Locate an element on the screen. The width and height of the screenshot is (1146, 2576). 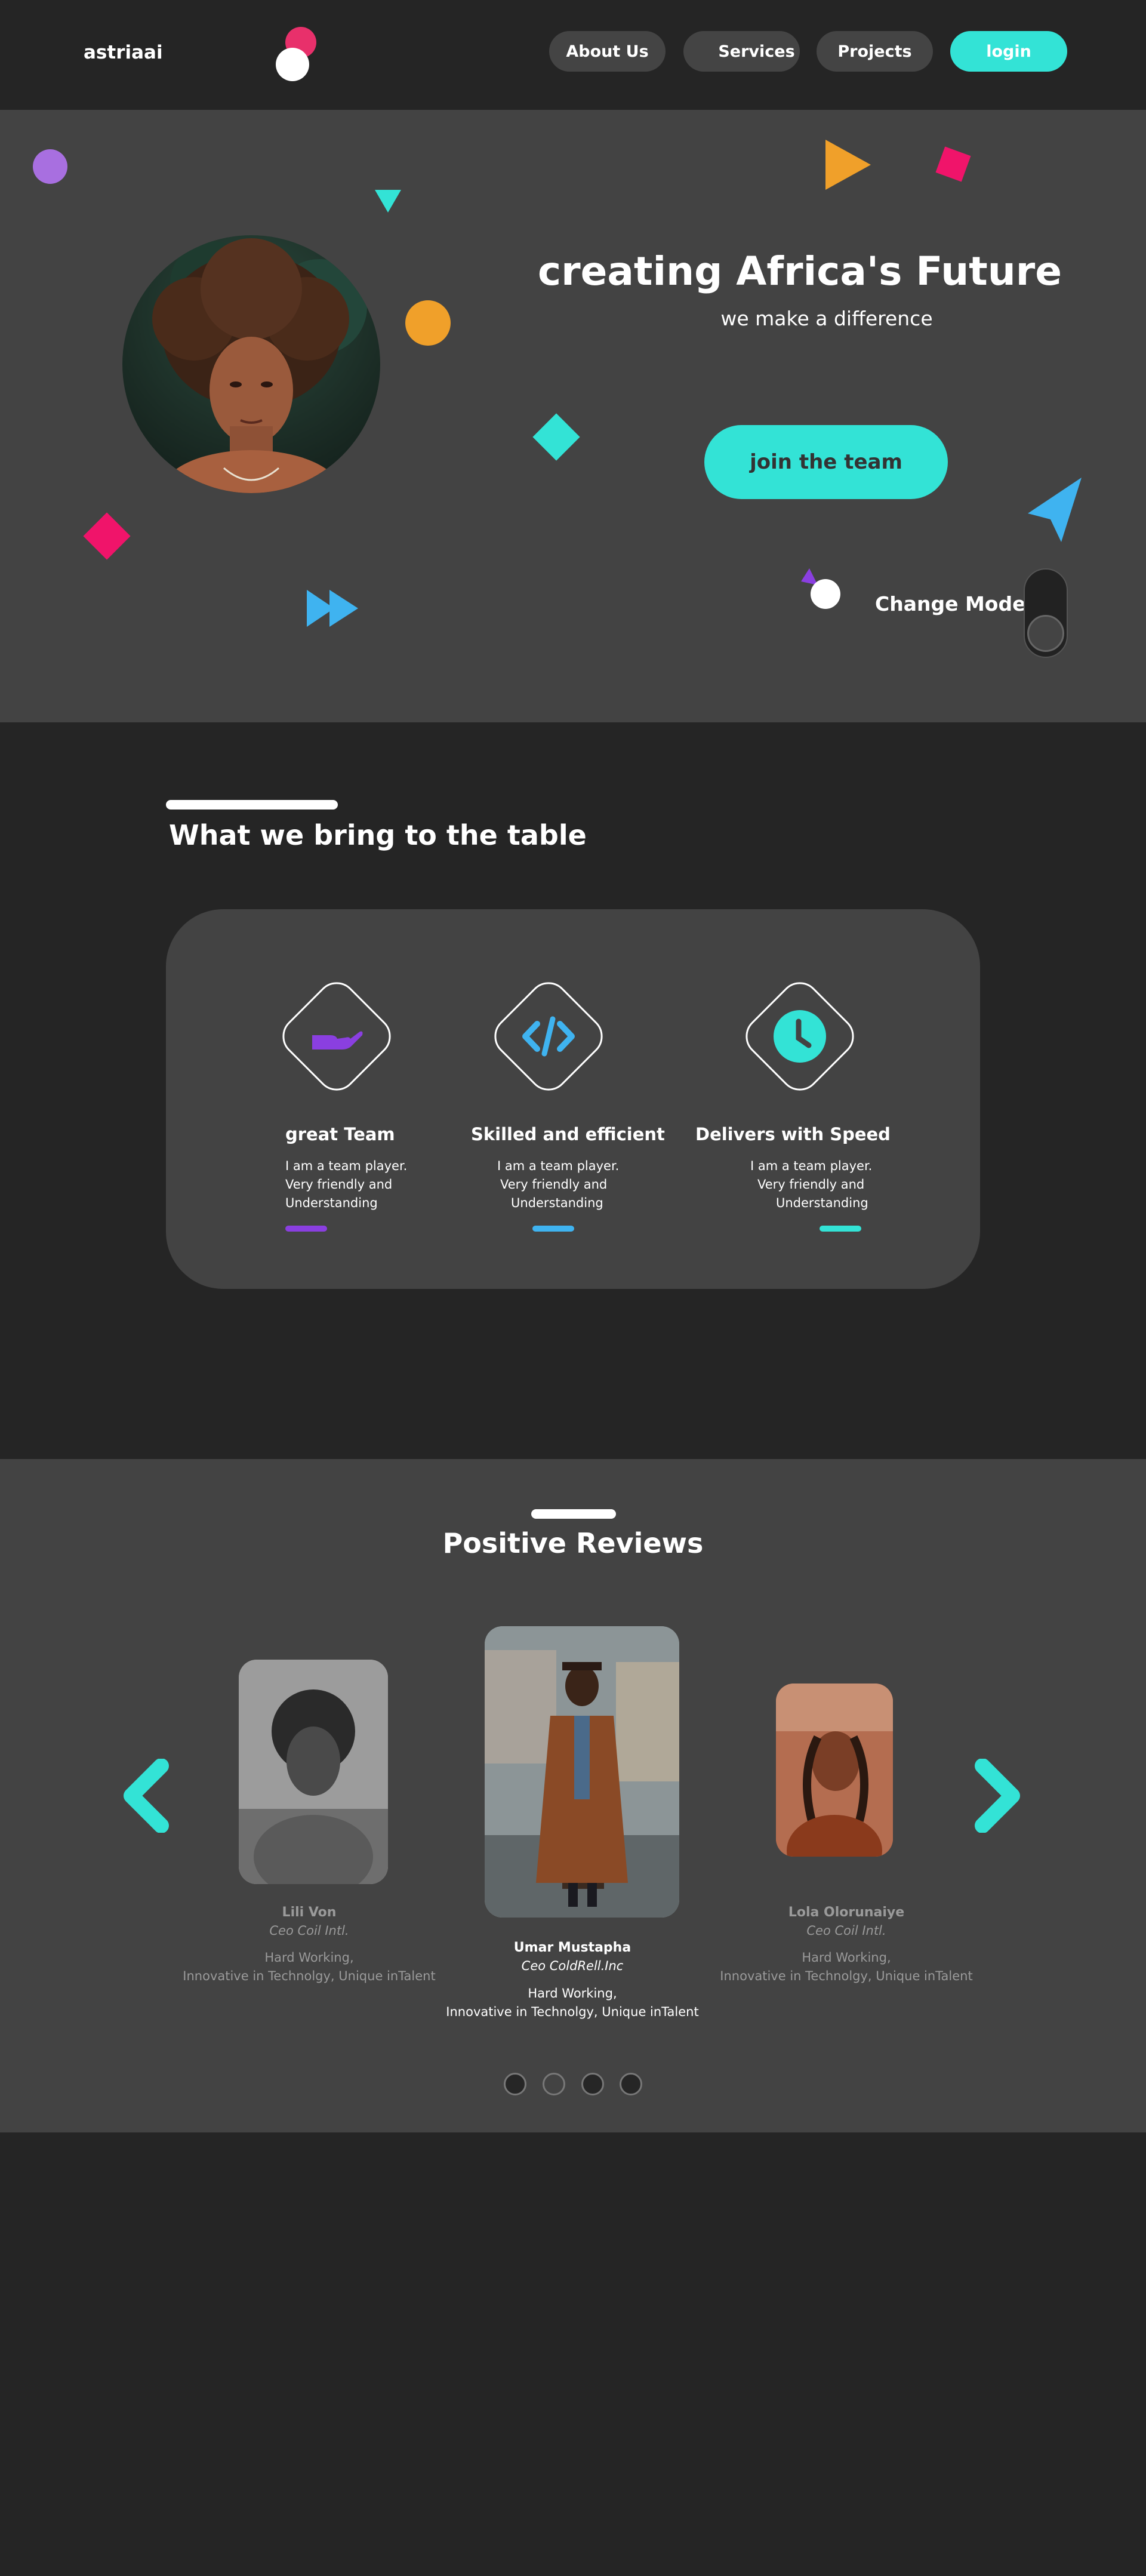
brand-logo-text: astriaai is located at coordinates (124, 52).